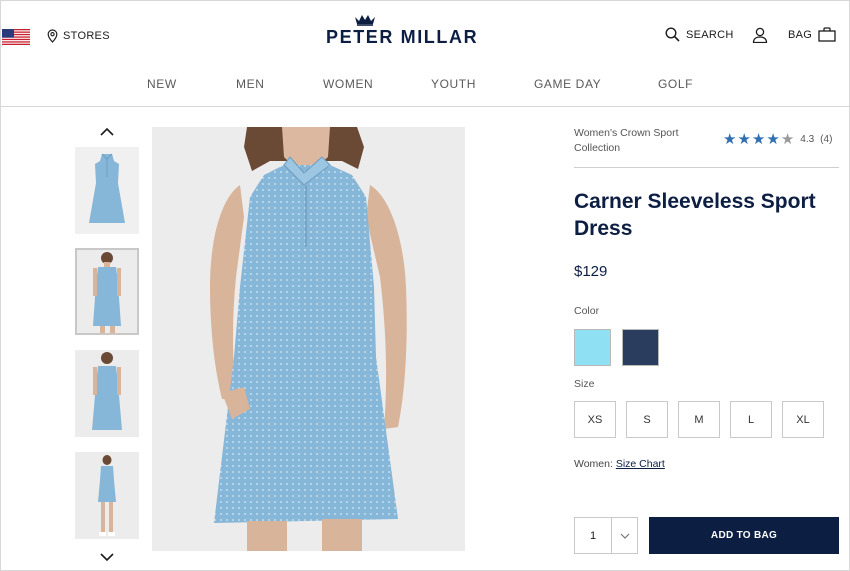 The width and height of the screenshot is (850, 571). What do you see at coordinates (425, 84) in the screenshot?
I see `main-nav: NEW MEN WOMEN YOUTH GAME DAY GOLF` at bounding box center [425, 84].